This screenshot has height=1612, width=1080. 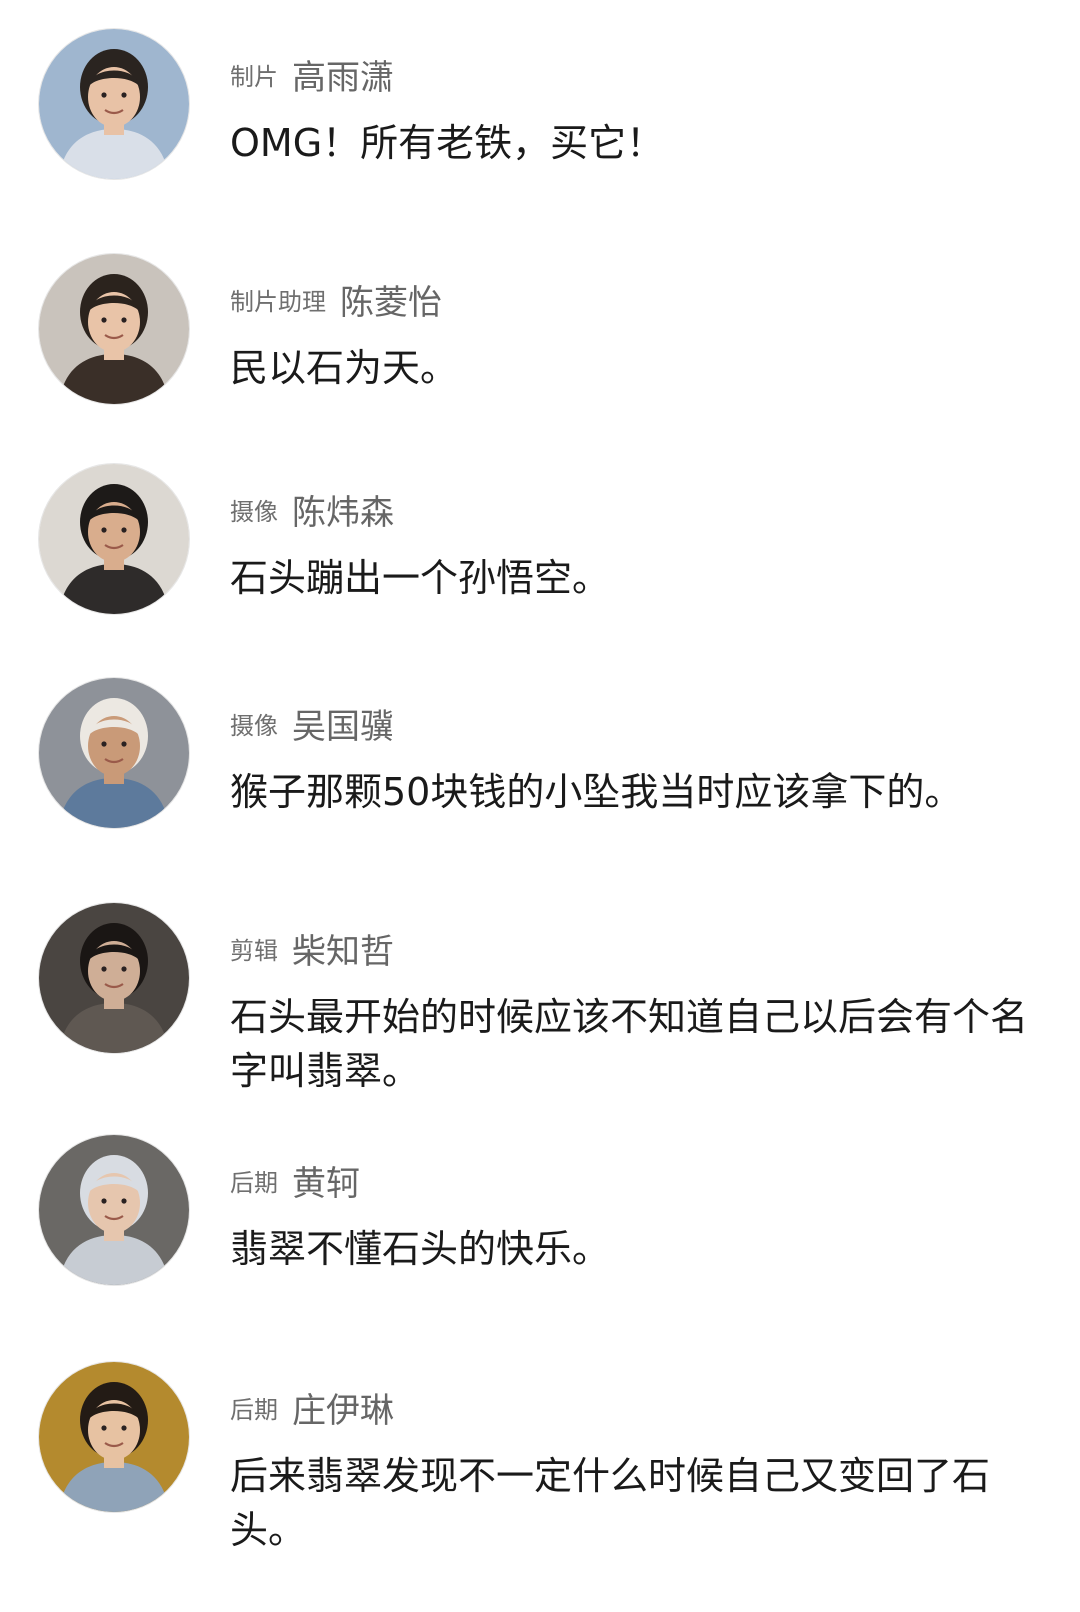 I want to click on comment-text: 猴子那颗50块钱的小坠我当时应该拿下的。, so click(x=596, y=792).